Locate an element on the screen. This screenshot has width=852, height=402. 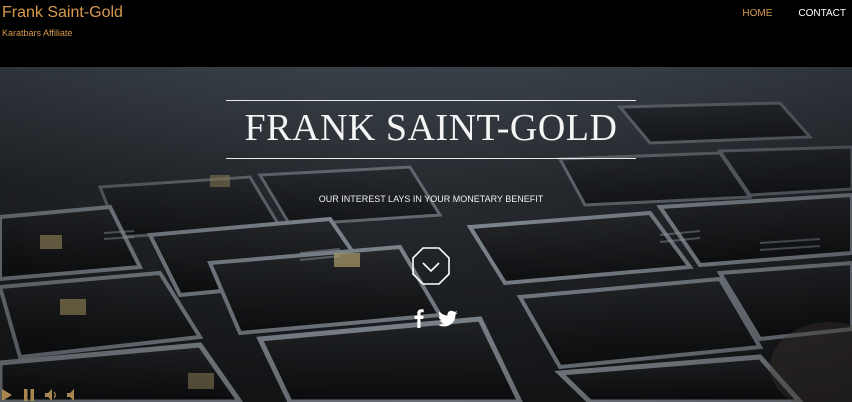
nav-item-home: HOME is located at coordinates (757, 13).